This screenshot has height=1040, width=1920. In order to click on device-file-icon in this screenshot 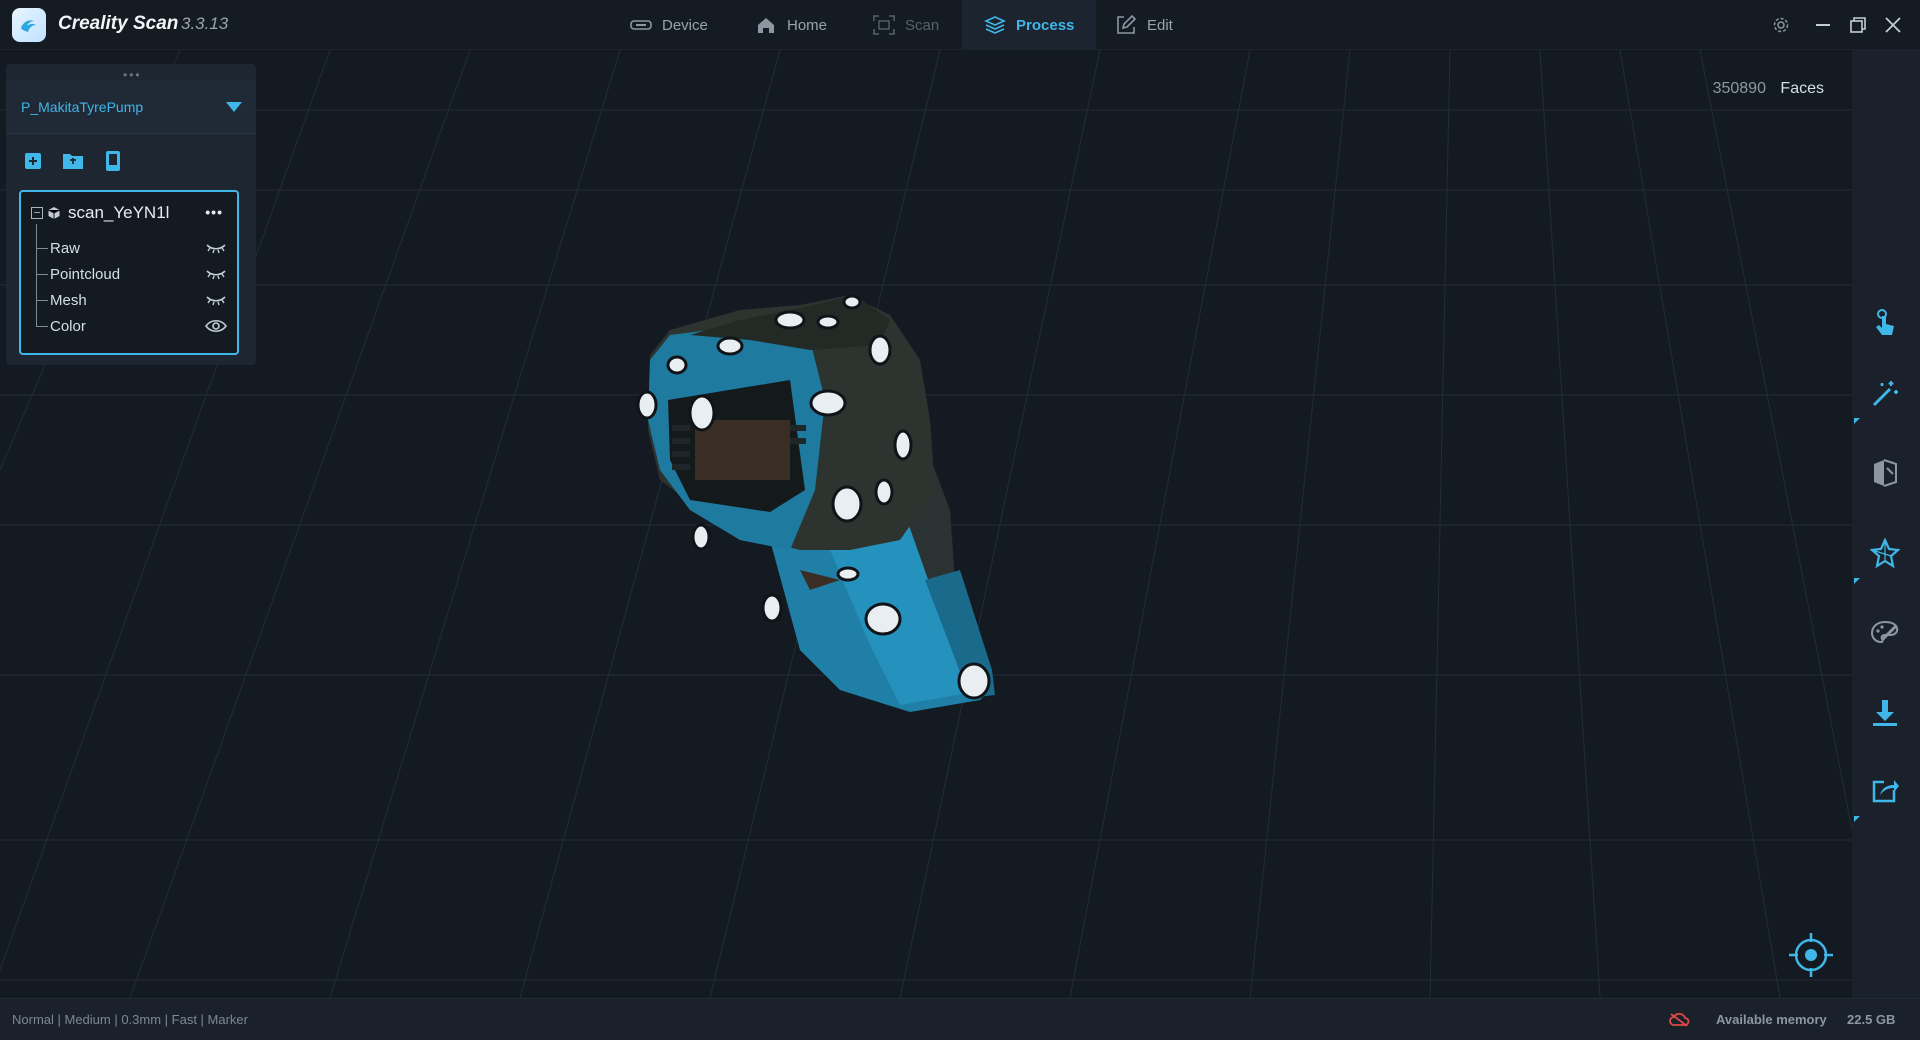, I will do `click(113, 161)`.